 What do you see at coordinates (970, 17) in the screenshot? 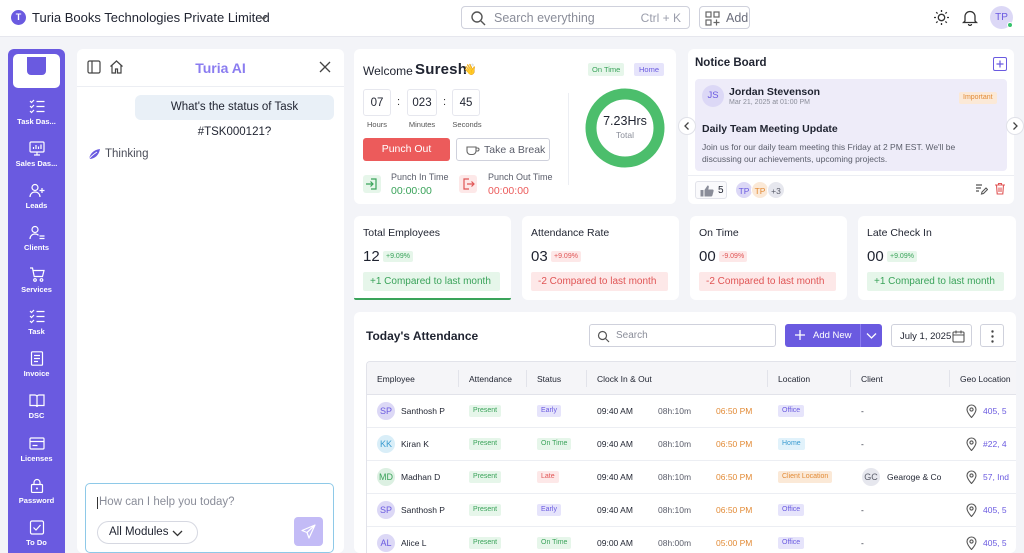
I see `bell-icon` at bounding box center [970, 17].